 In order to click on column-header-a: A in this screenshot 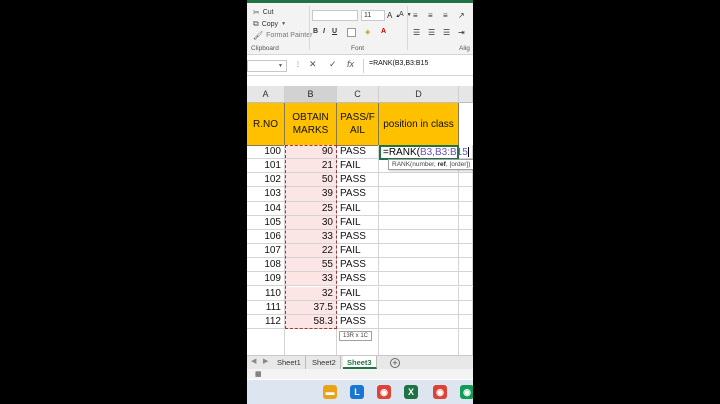, I will do `click(266, 94)`.